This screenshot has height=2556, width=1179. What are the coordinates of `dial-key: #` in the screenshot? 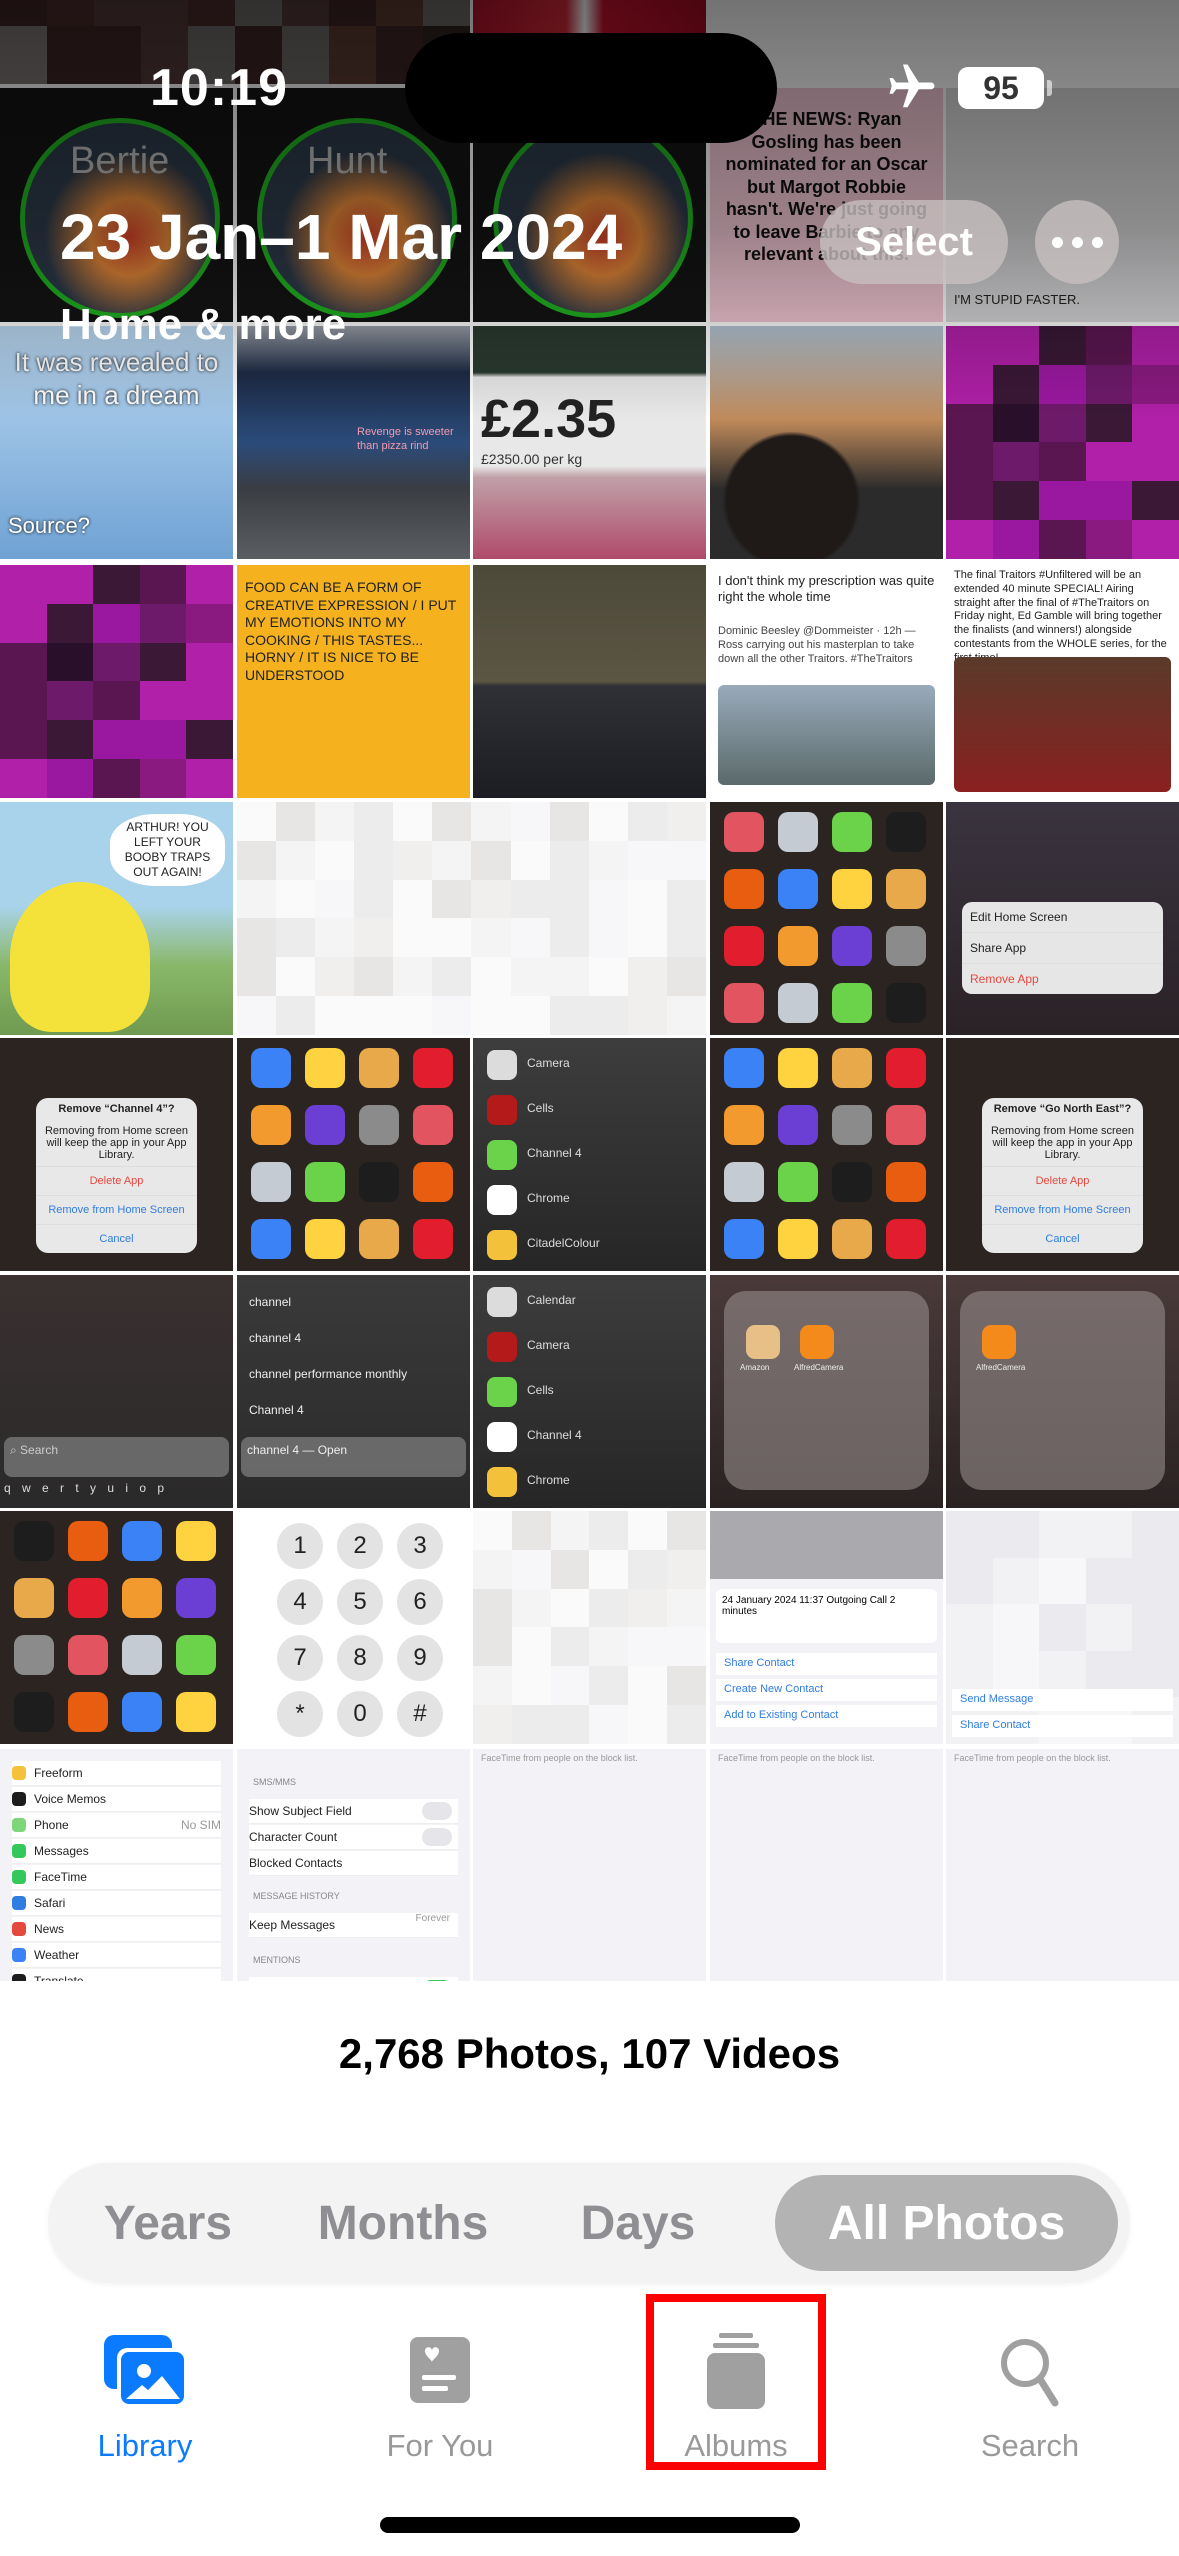 It's located at (420, 1714).